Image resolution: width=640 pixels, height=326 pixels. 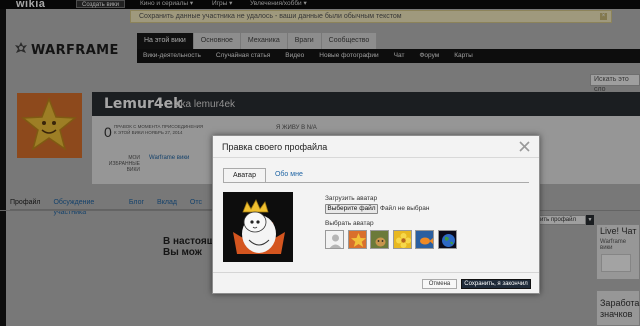 I want to click on avatar-choices, so click(x=393, y=239).